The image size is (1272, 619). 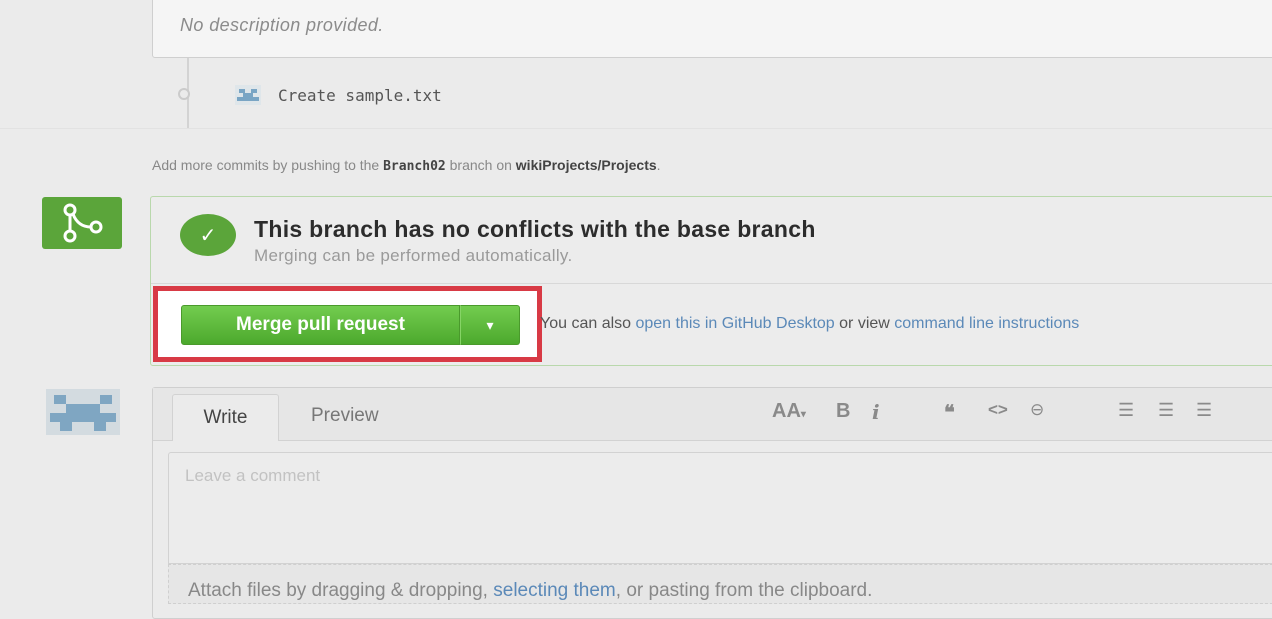 What do you see at coordinates (1126, 410) in the screenshot?
I see `unordered-list-icon: ☰` at bounding box center [1126, 410].